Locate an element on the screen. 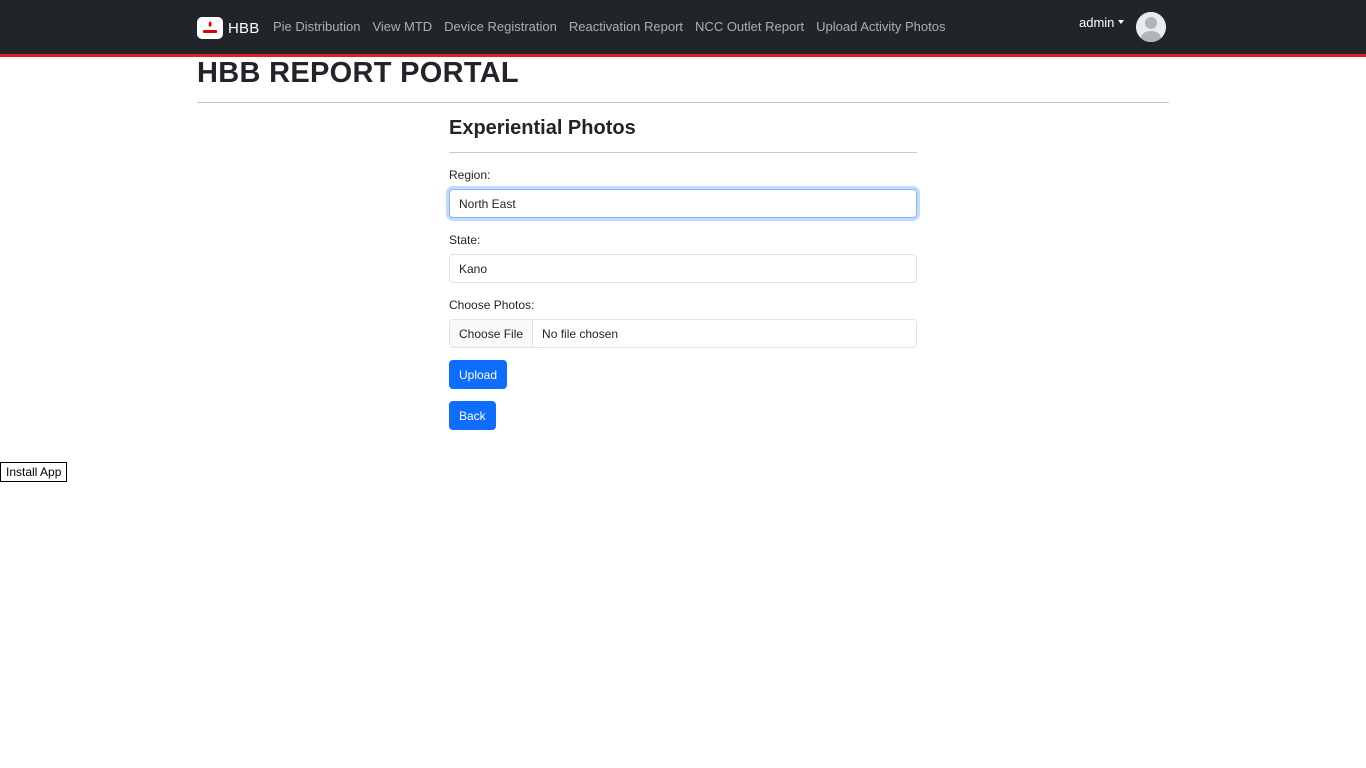 The width and height of the screenshot is (1366, 768). nav-pie-distribution: Pie Distribution is located at coordinates (316, 26).